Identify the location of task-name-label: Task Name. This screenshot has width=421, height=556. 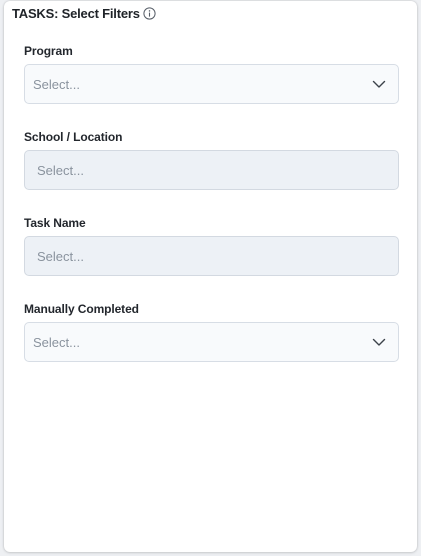
(55, 223).